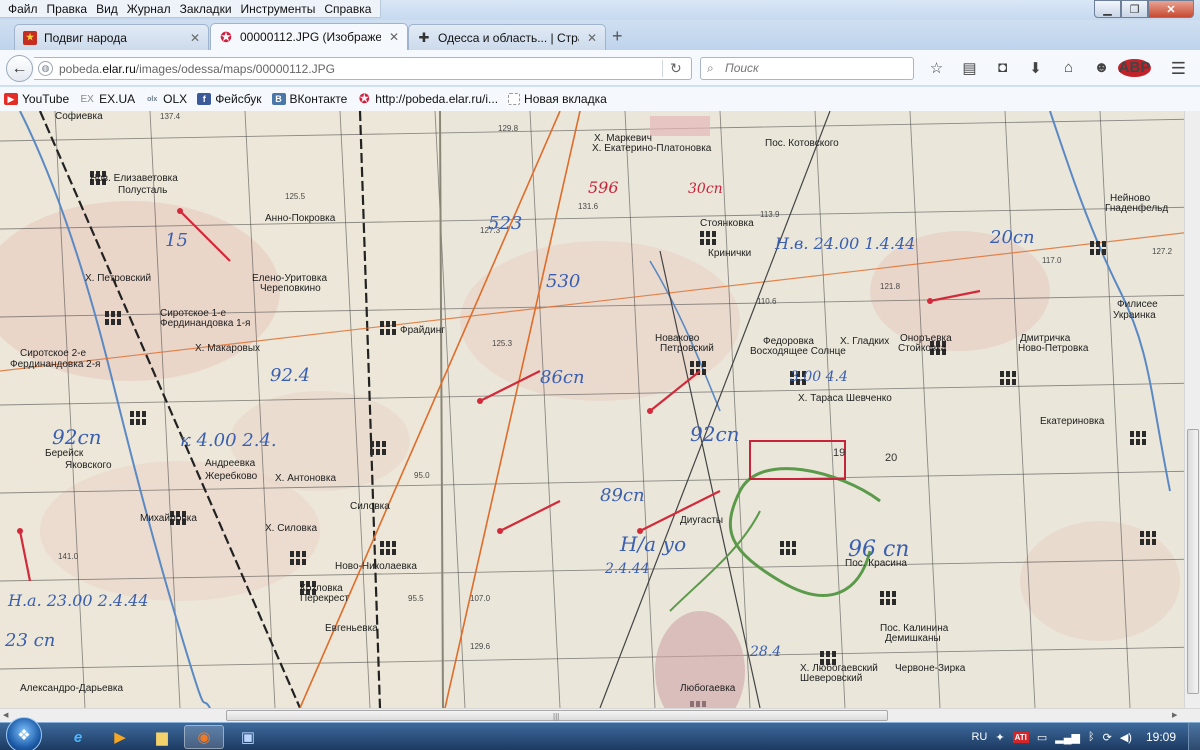  Describe the element at coordinates (845, 398) in the screenshot. I see `place-name: Х. Тараса Шевченко` at that location.